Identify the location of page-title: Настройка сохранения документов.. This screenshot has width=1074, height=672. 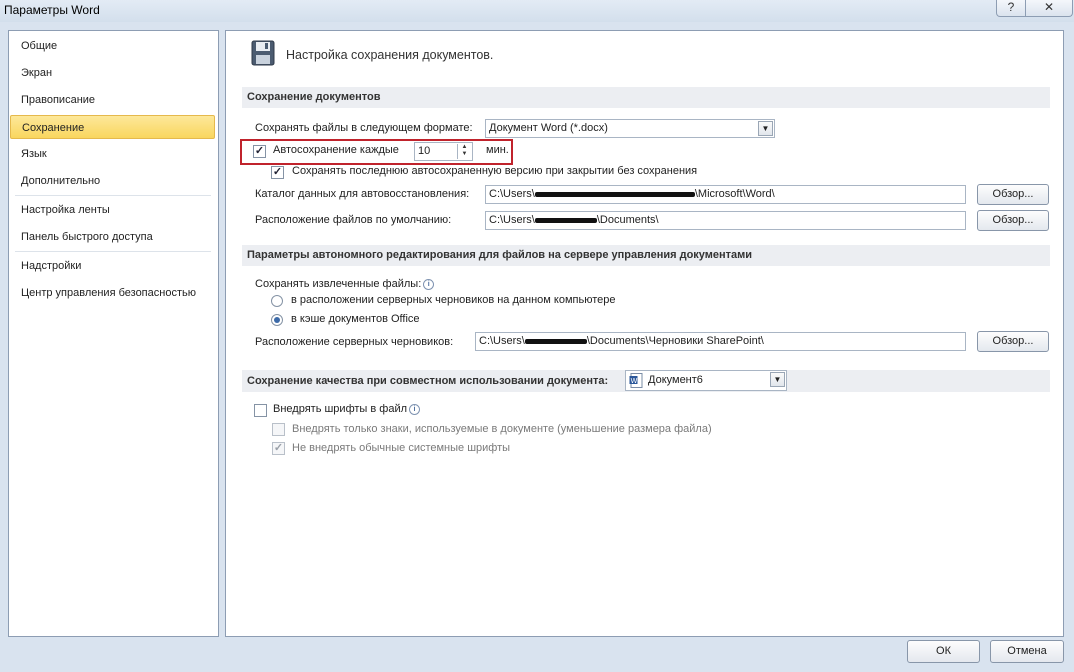
(390, 55).